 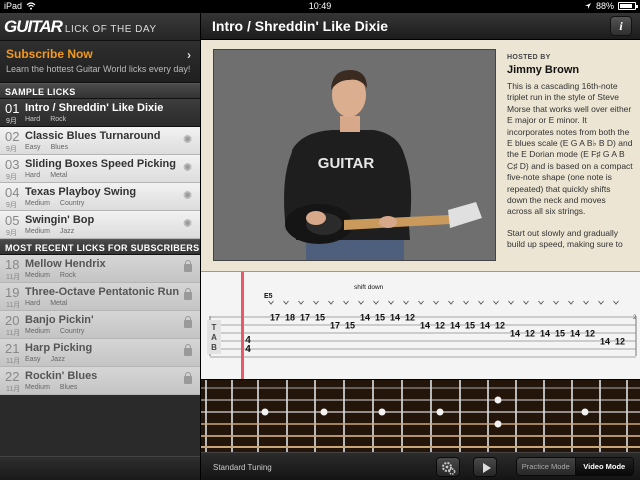 I want to click on tab-note: 17, so click(x=305, y=318).